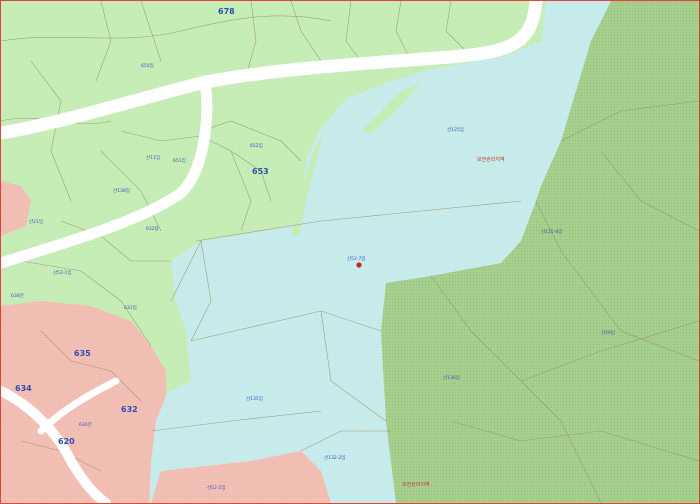 The image size is (700, 504). Describe the element at coordinates (359, 265) in the screenshot. I see `location-marker` at that location.